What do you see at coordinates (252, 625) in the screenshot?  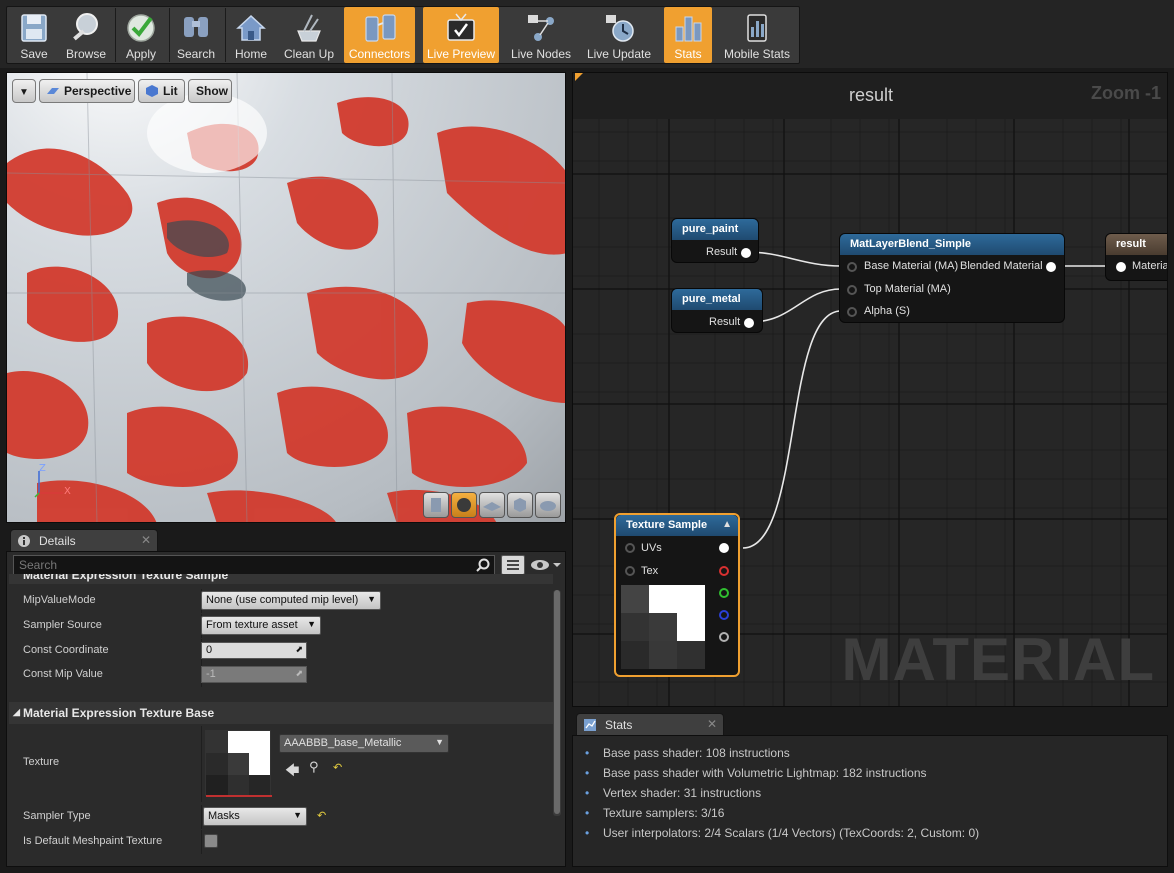 I see `sampler-source-value: From texture asset` at bounding box center [252, 625].